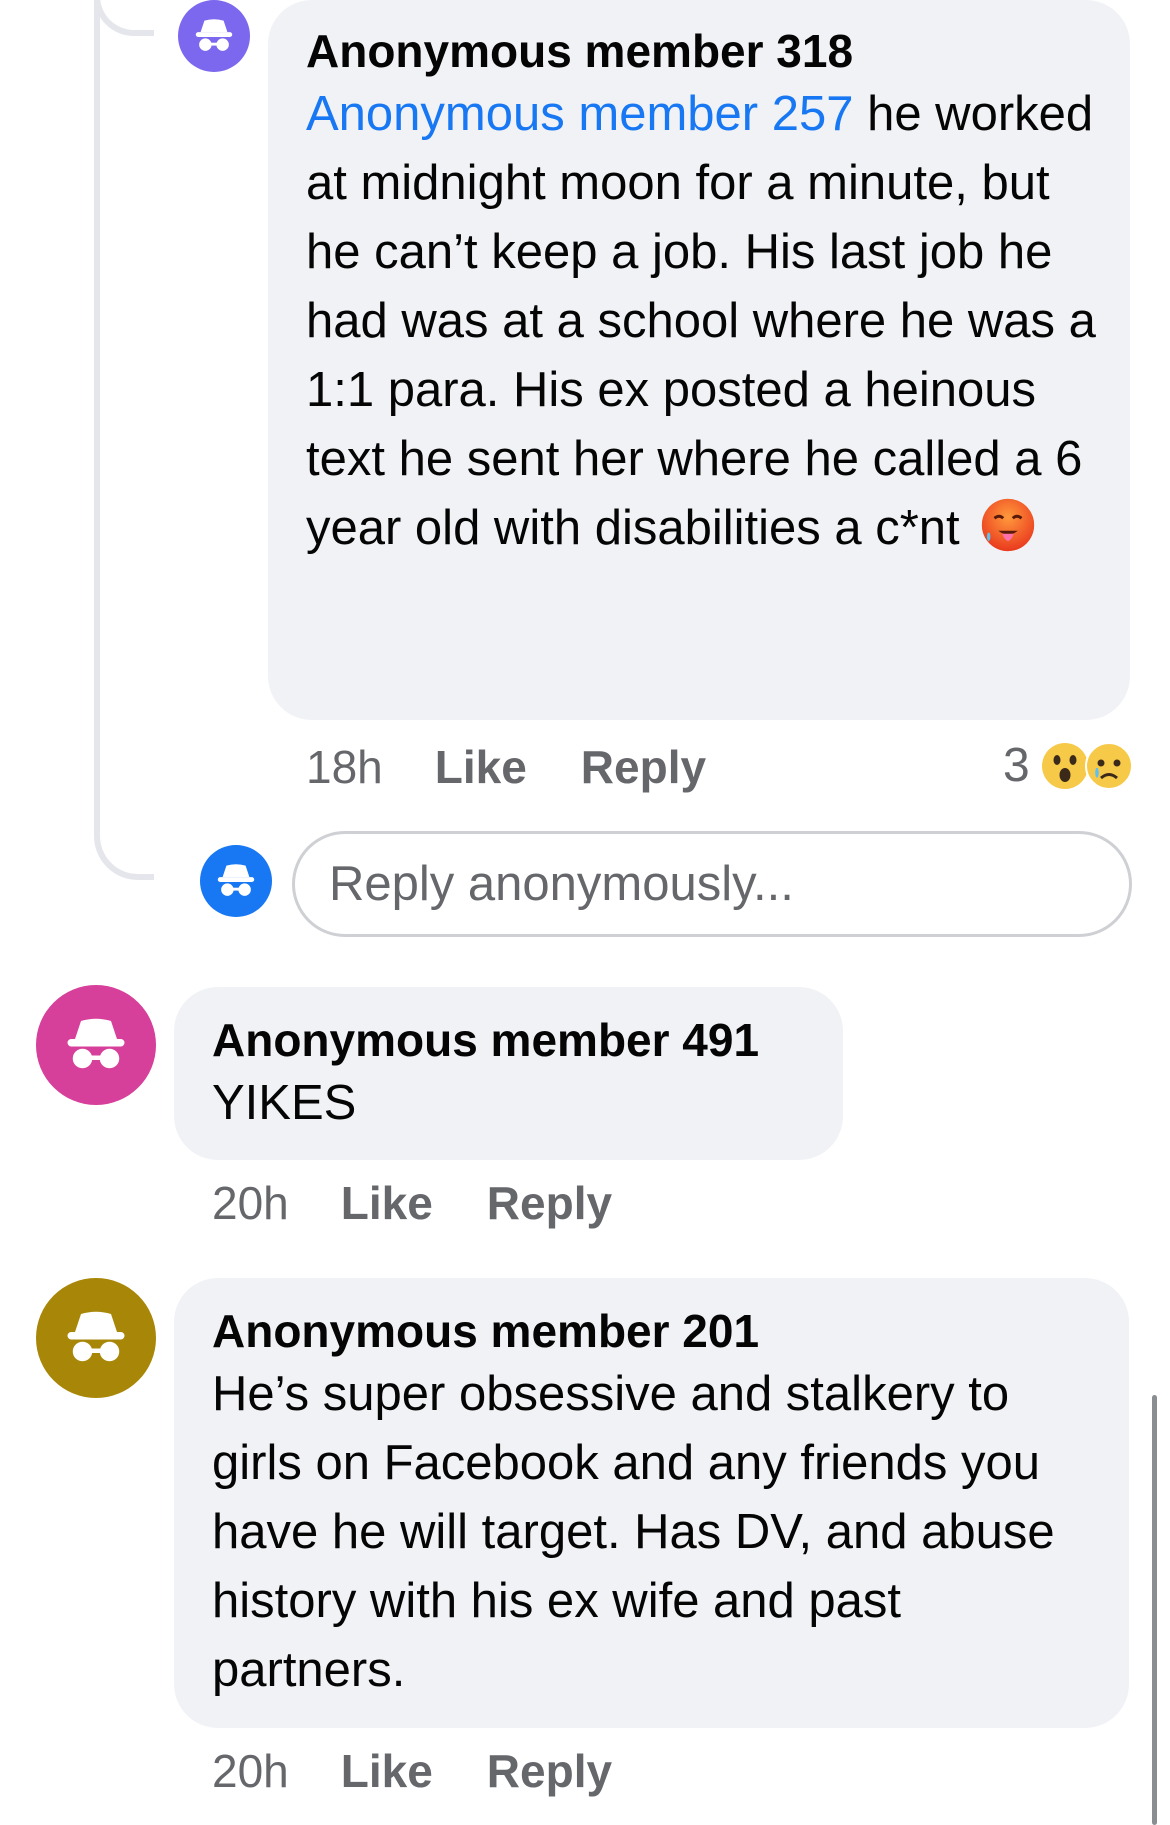 Image resolution: width=1170 pixels, height=1825 pixels. Describe the element at coordinates (701, 51) in the screenshot. I see `comment-author: Anonymous member 318` at that location.